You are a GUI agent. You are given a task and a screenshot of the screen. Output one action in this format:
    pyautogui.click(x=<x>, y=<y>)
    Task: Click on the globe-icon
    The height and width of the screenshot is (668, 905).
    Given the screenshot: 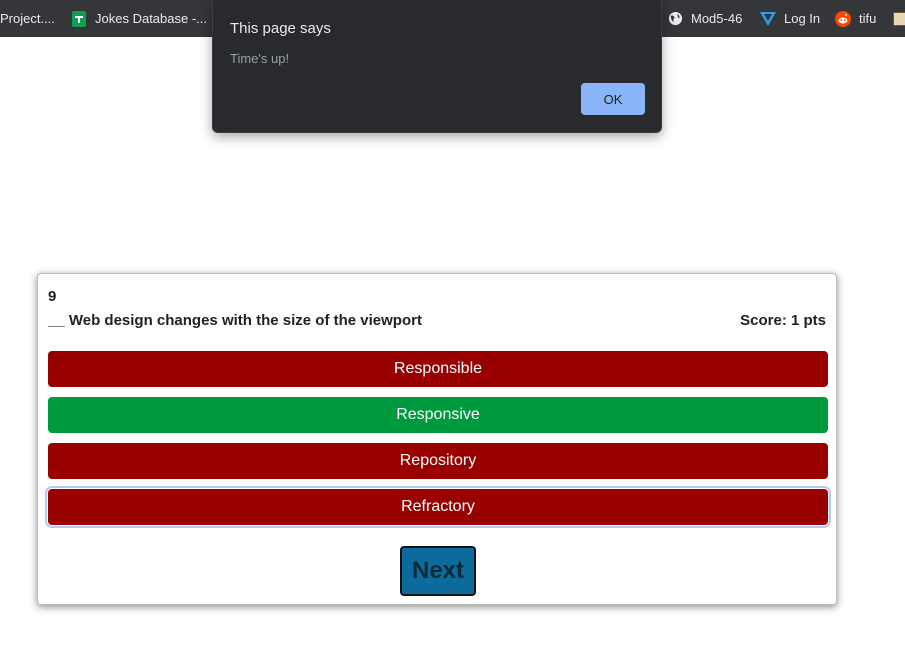 What is the action you would take?
    pyautogui.click(x=675, y=19)
    